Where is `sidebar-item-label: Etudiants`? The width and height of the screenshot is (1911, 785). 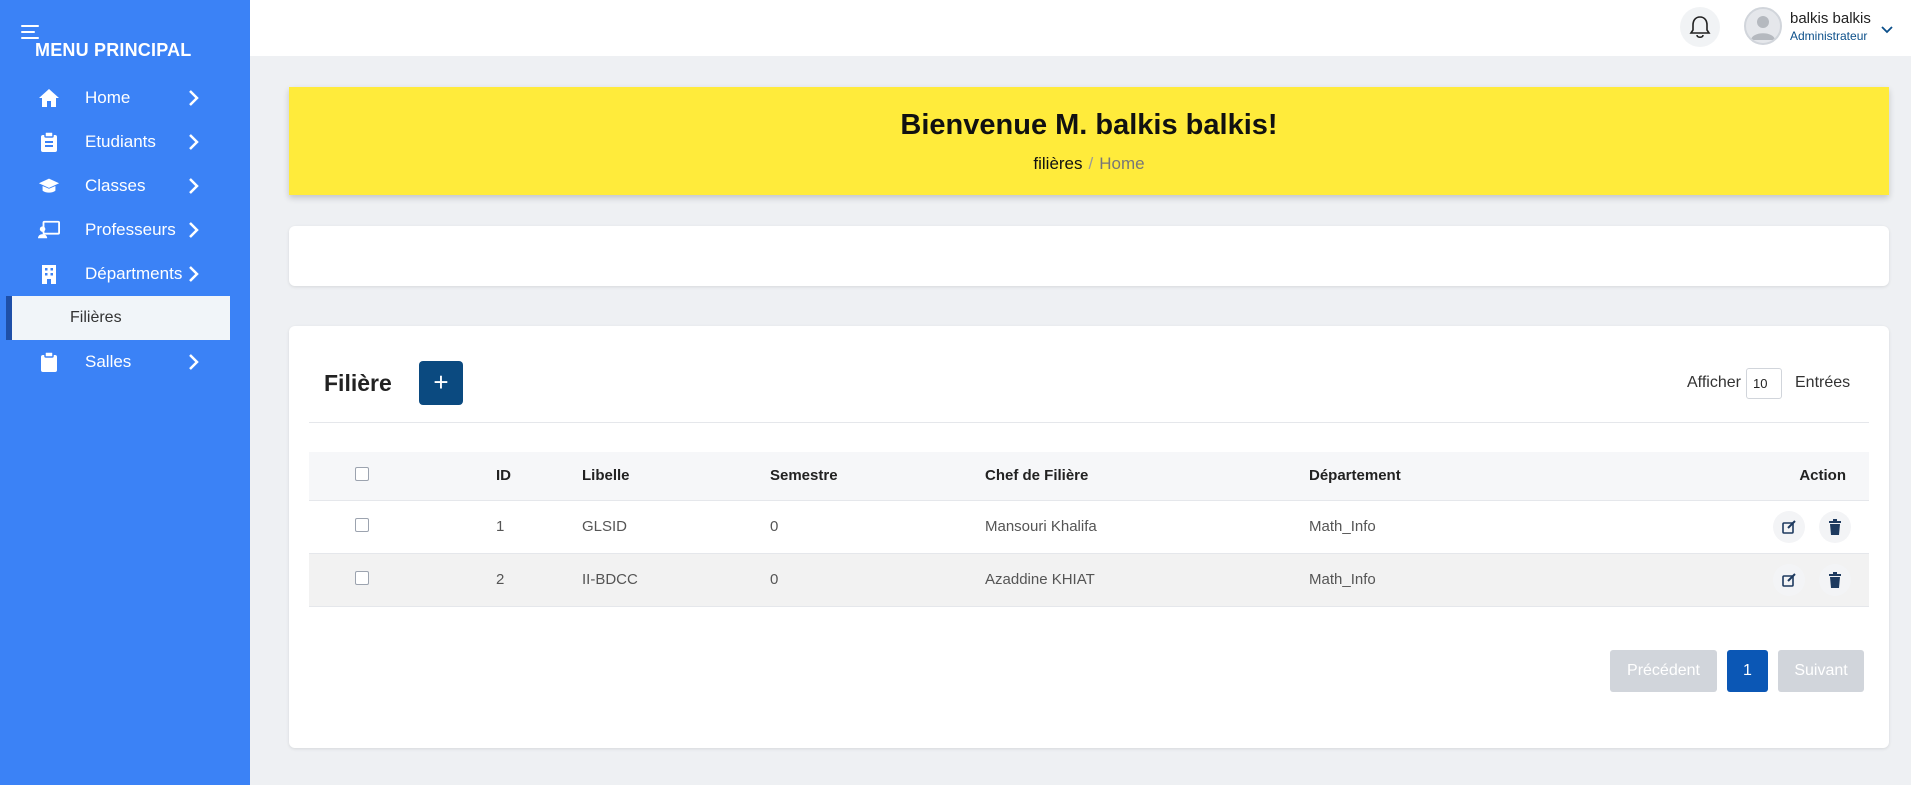 sidebar-item-label: Etudiants is located at coordinates (120, 141).